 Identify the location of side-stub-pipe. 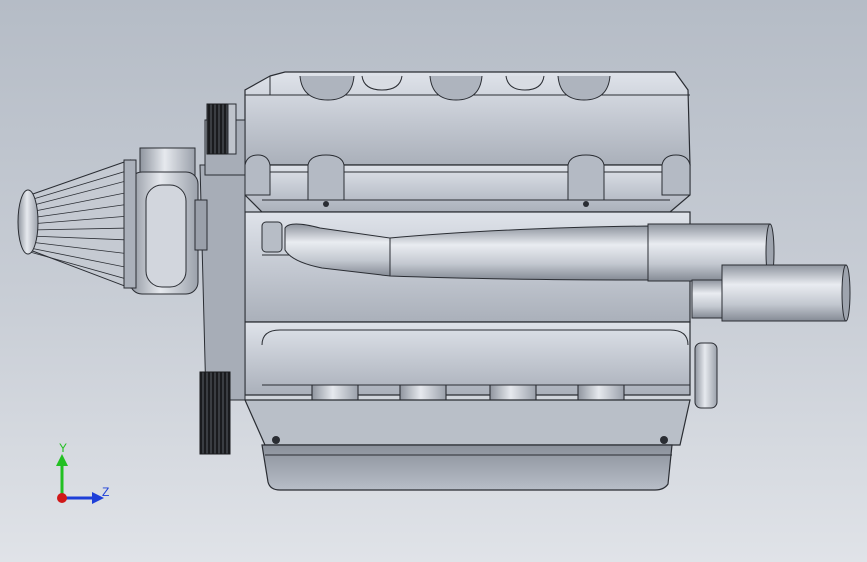
(706, 375).